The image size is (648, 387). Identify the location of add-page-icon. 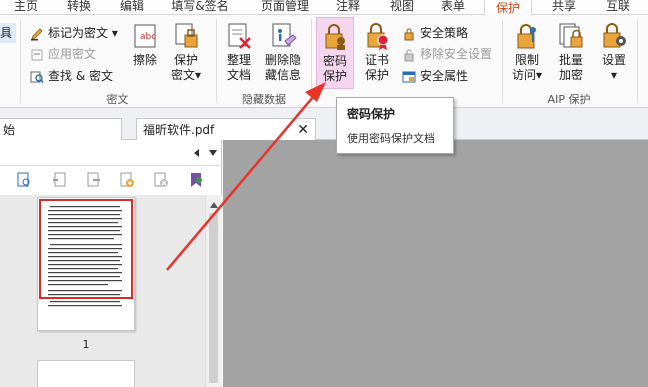
(127, 180).